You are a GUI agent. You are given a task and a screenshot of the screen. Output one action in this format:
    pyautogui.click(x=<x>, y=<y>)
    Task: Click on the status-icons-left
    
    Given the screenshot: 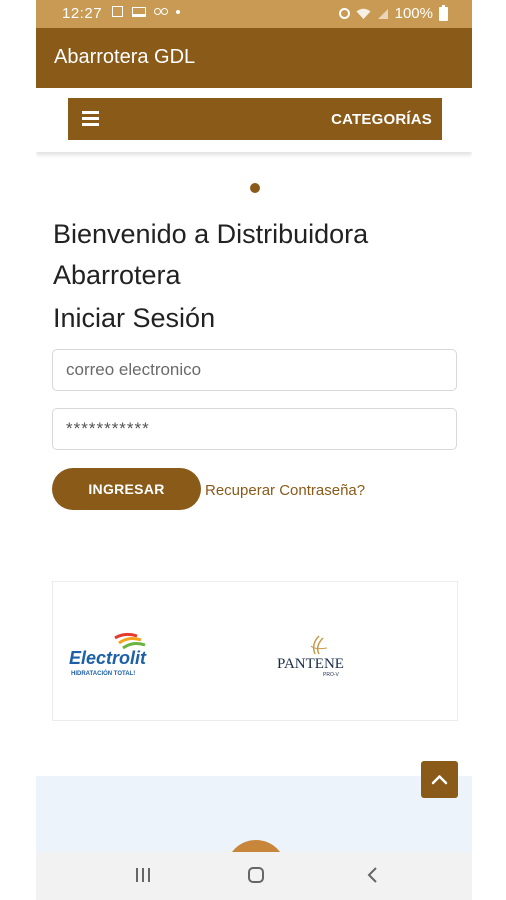 What is the action you would take?
    pyautogui.click(x=146, y=11)
    